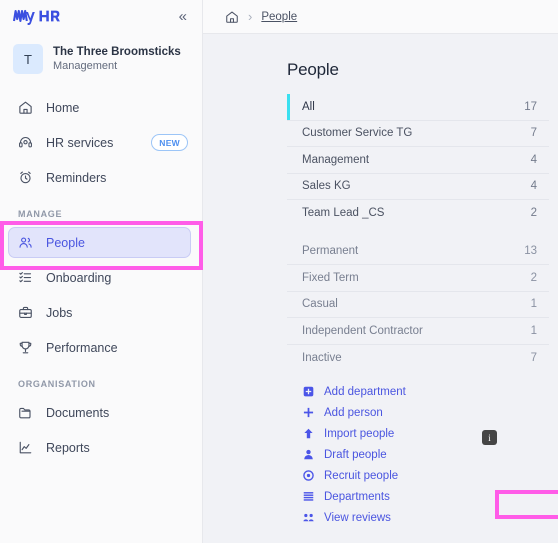  What do you see at coordinates (279, 17) in the screenshot?
I see `breadcrumb-item-people: People` at bounding box center [279, 17].